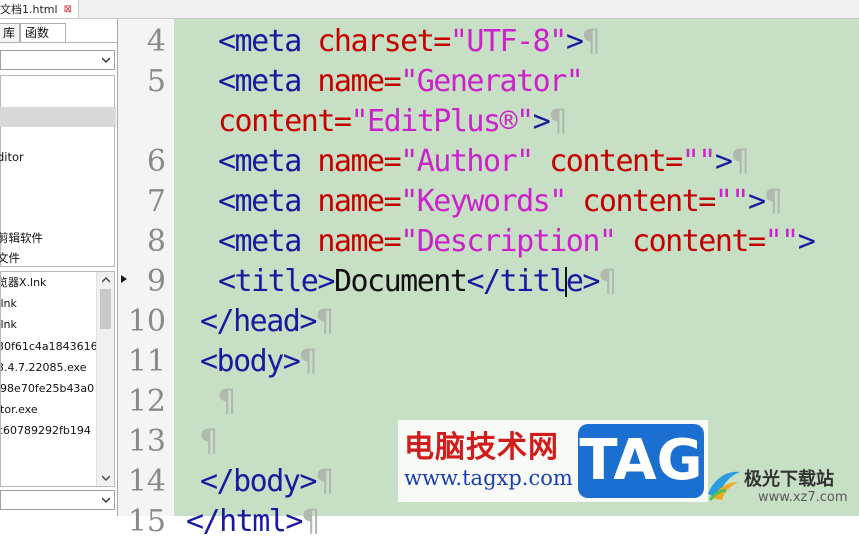 Image resolution: width=859 pixels, height=542 pixels. What do you see at coordinates (47, 388) in the screenshot?
I see `file-list-item: l98e70fe25b43a0` at bounding box center [47, 388].